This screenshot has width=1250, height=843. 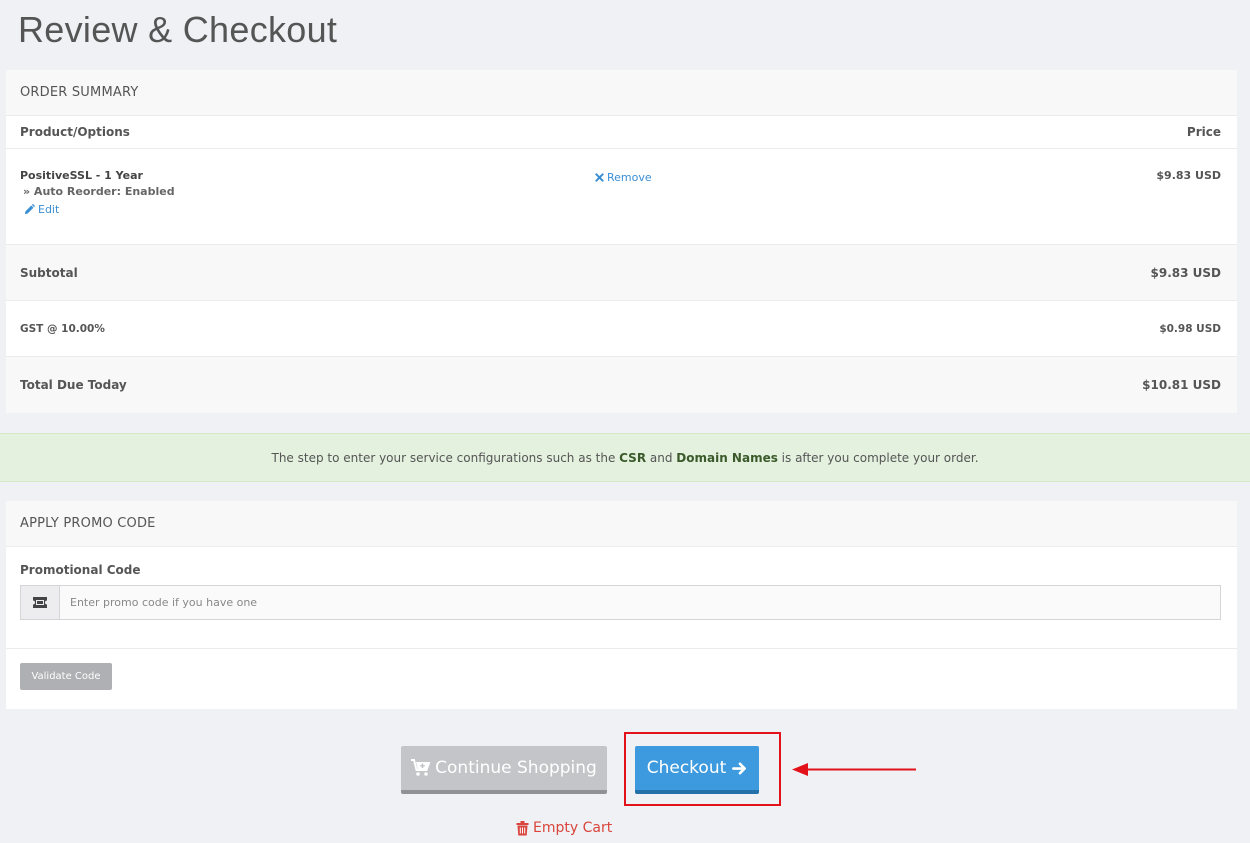 What do you see at coordinates (75, 132) in the screenshot?
I see `column-header-product: Product/Options` at bounding box center [75, 132].